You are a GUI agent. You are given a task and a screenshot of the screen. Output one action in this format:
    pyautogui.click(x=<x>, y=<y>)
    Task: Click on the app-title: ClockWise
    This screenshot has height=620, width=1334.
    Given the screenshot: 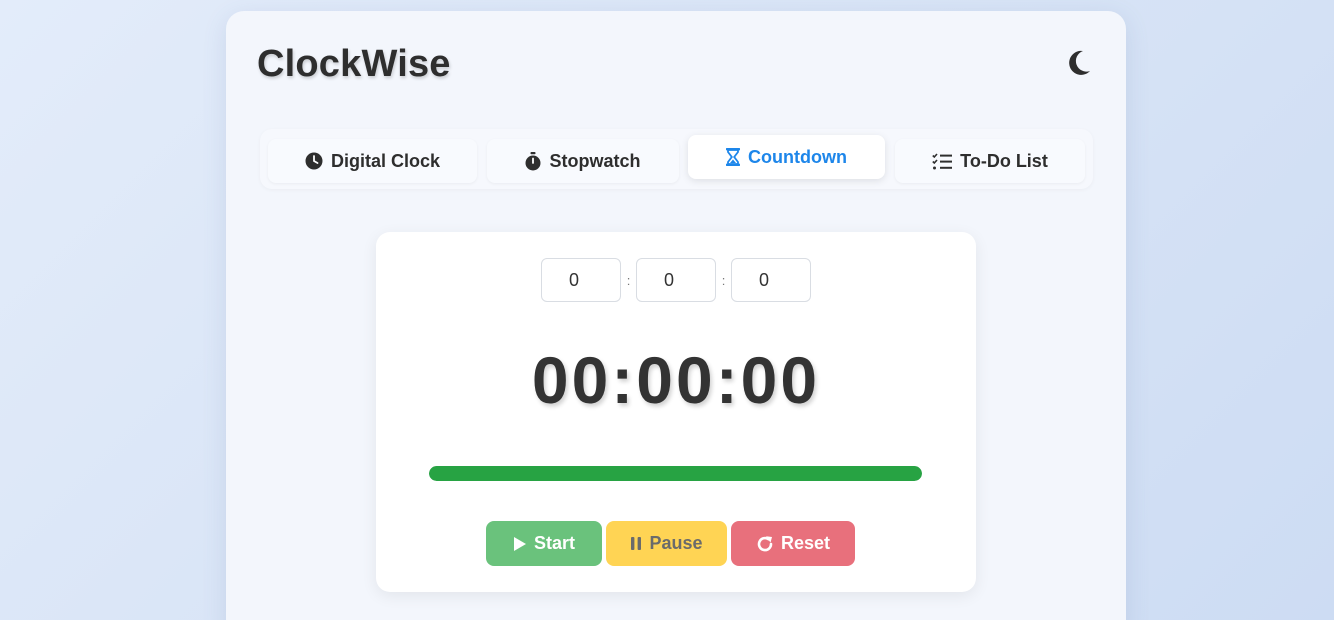 What is the action you would take?
    pyautogui.click(x=354, y=64)
    